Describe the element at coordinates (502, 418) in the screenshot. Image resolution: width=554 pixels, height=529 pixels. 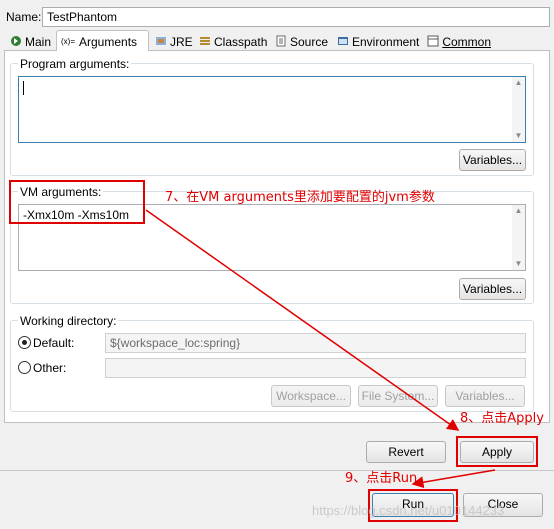
I see `step8-annotation: 8、点击Apply` at that location.